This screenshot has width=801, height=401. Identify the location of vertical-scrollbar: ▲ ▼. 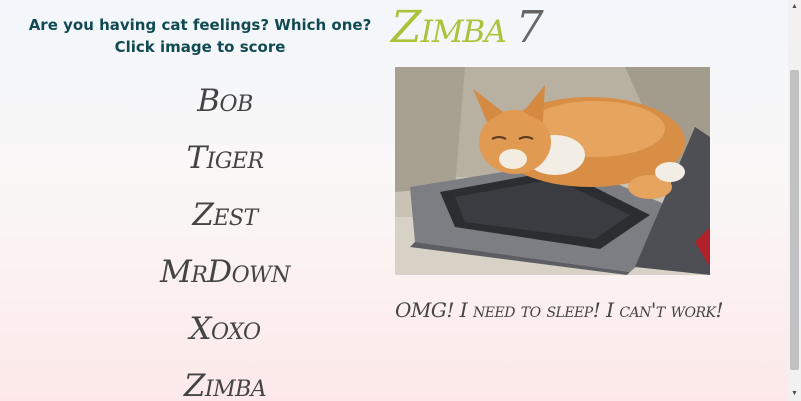
(794, 200).